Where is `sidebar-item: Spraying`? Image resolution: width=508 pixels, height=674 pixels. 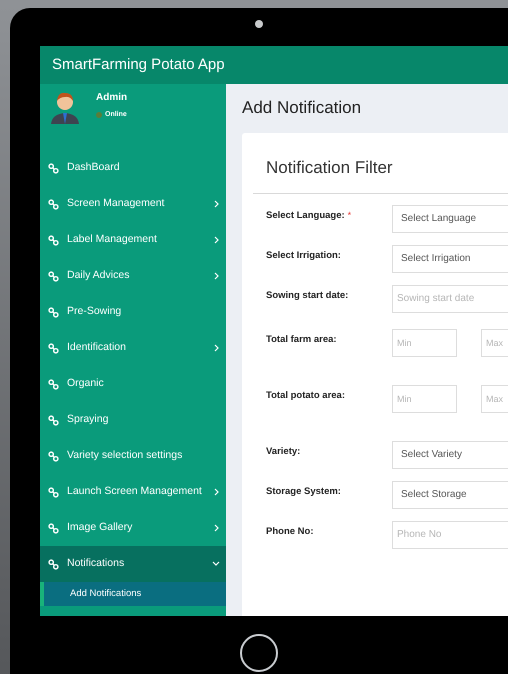
sidebar-item: Spraying is located at coordinates (133, 420).